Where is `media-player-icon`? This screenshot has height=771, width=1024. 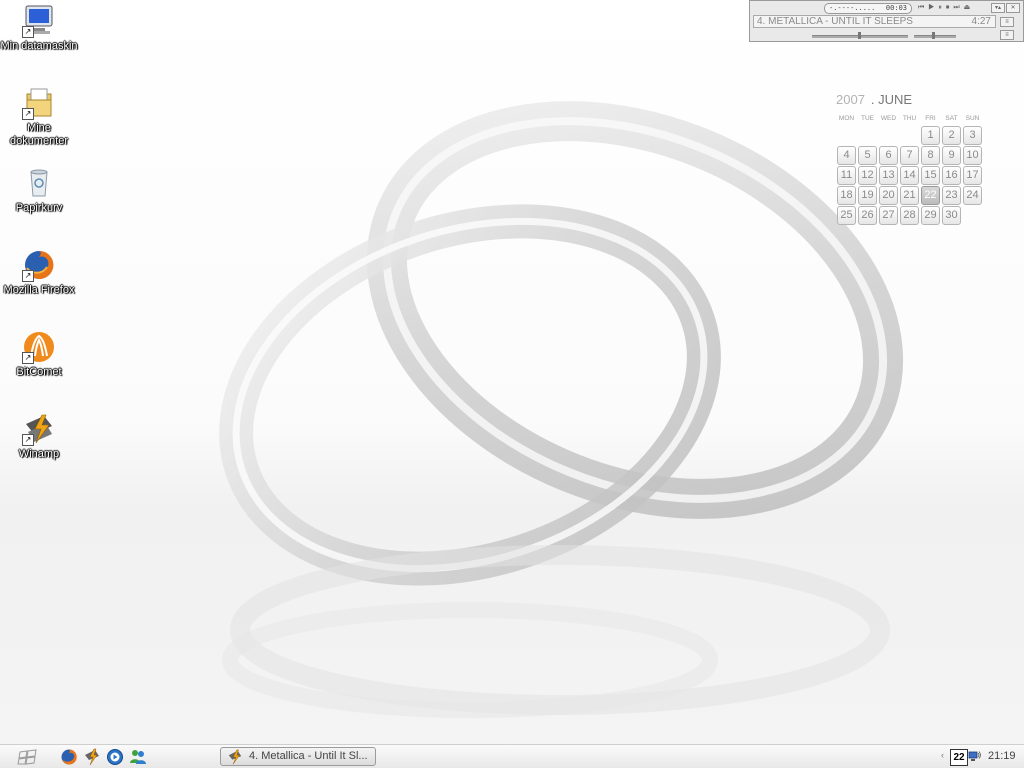
media-player-icon is located at coordinates (115, 757).